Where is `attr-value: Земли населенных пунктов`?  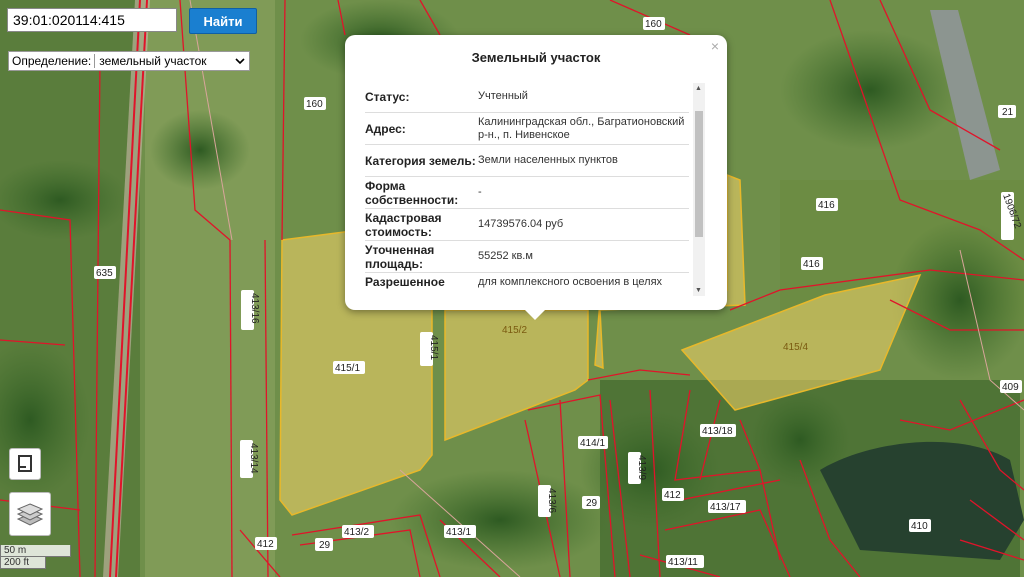
attr-value: Земли населенных пунктов is located at coordinates (548, 160).